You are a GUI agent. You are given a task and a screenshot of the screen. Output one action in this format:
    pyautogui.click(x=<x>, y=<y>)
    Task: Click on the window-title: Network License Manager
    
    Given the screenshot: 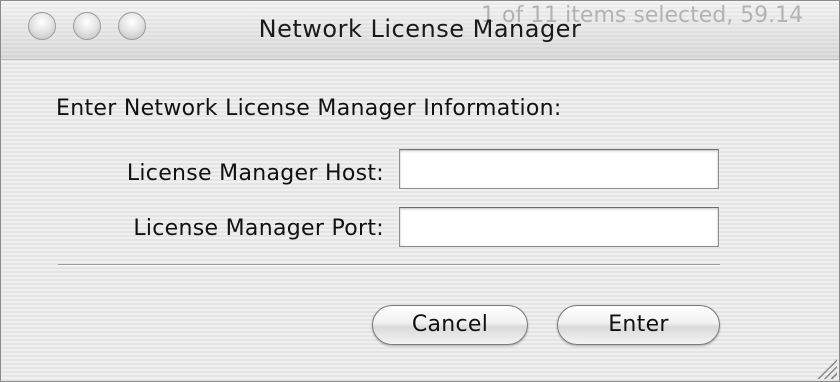 What is the action you would take?
    pyautogui.click(x=420, y=29)
    